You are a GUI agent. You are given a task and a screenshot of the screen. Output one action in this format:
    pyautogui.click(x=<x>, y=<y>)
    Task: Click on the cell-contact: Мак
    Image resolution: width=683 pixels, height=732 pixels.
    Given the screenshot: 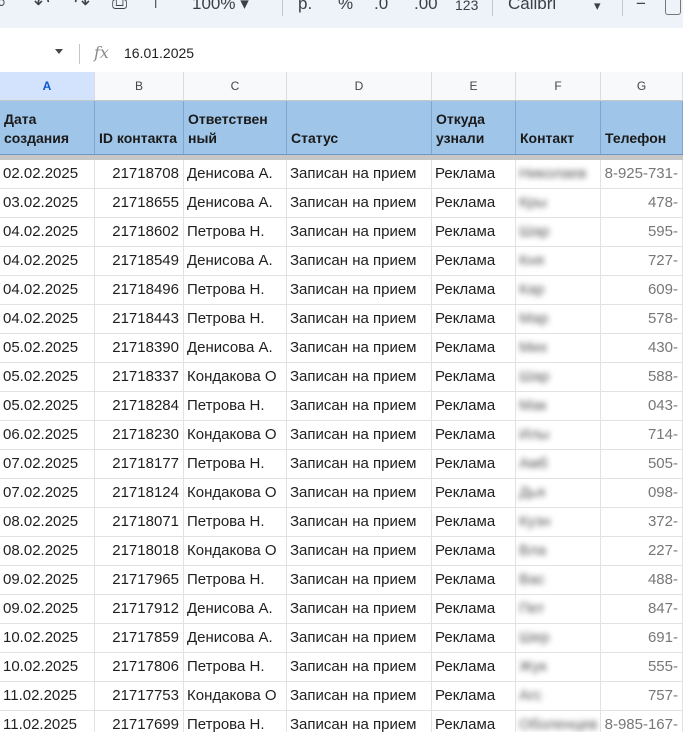 What is the action you would take?
    pyautogui.click(x=558, y=406)
    